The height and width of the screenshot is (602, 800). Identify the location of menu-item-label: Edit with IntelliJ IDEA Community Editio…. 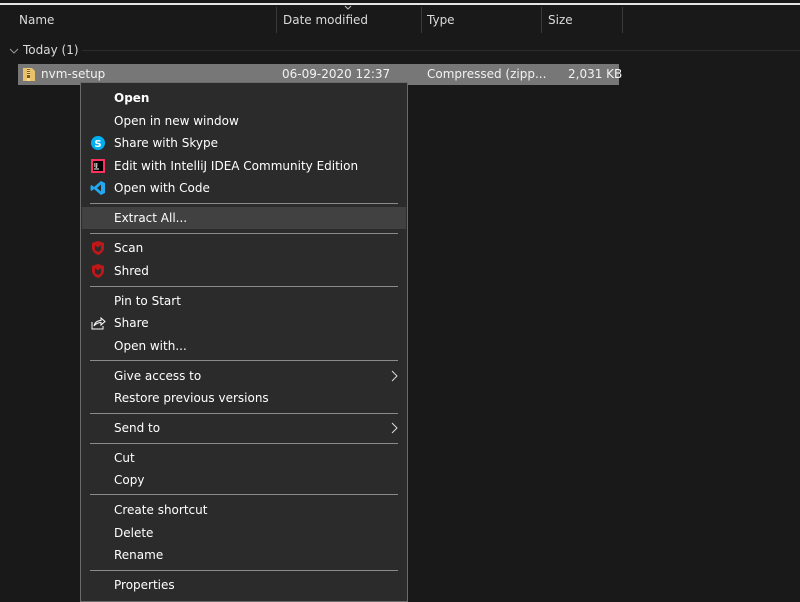
(236, 166).